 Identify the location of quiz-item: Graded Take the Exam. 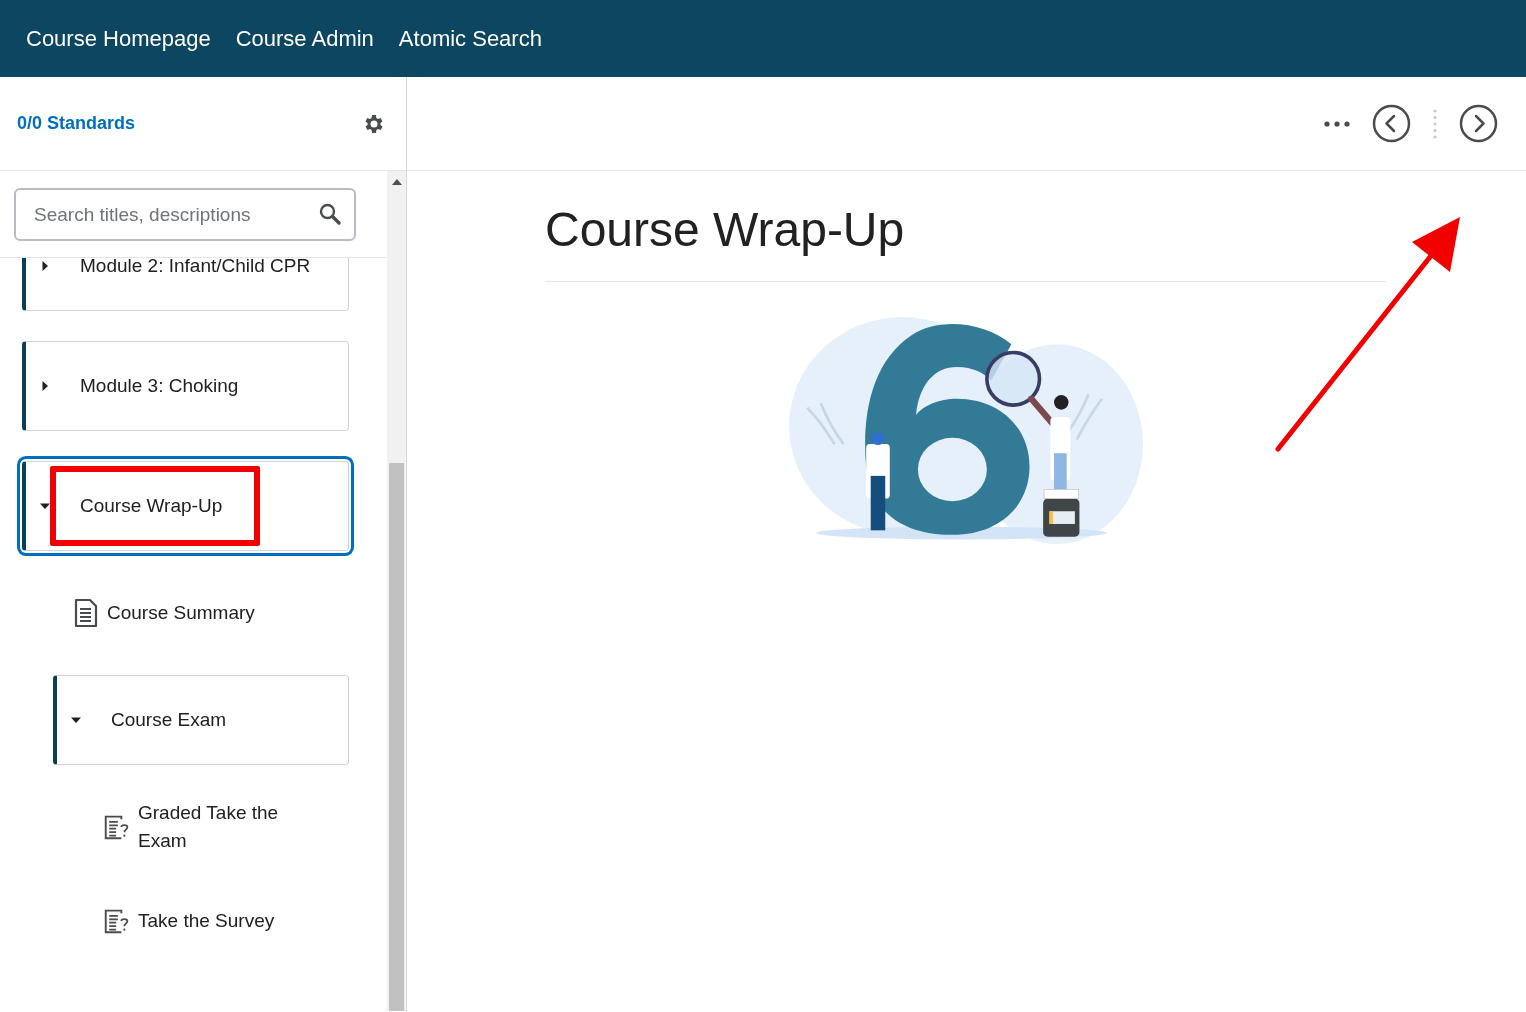
(216, 827).